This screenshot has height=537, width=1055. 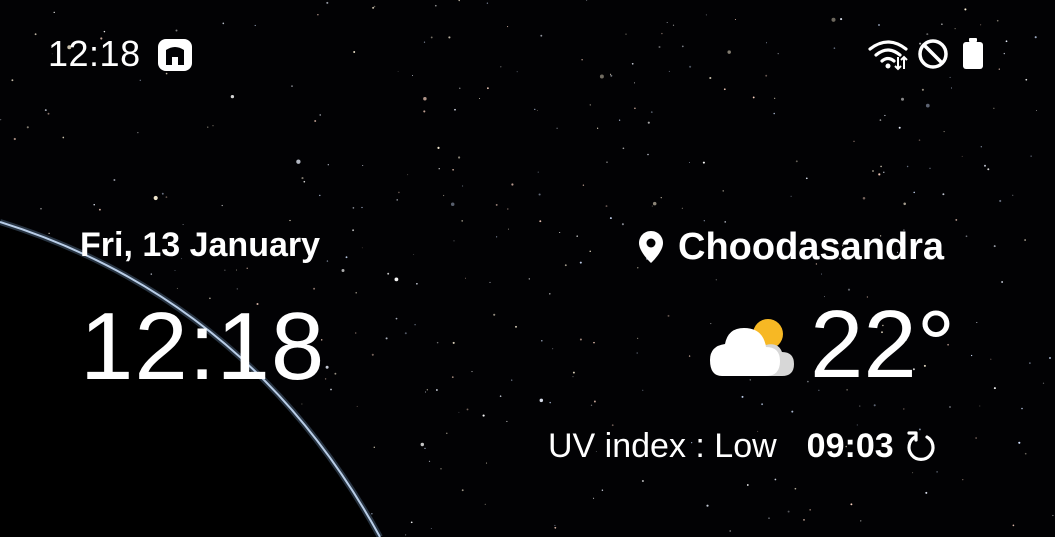 I want to click on notification-app-icon, so click(x=175, y=55).